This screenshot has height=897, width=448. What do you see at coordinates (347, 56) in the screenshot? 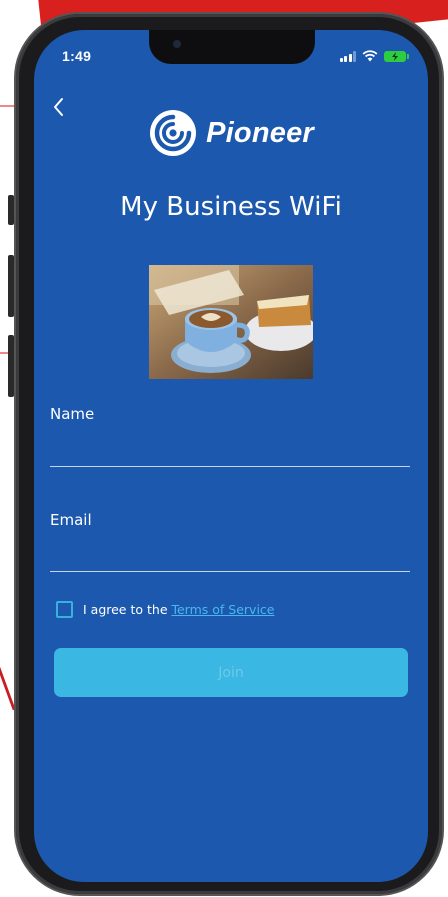
I see `signal-icon` at bounding box center [347, 56].